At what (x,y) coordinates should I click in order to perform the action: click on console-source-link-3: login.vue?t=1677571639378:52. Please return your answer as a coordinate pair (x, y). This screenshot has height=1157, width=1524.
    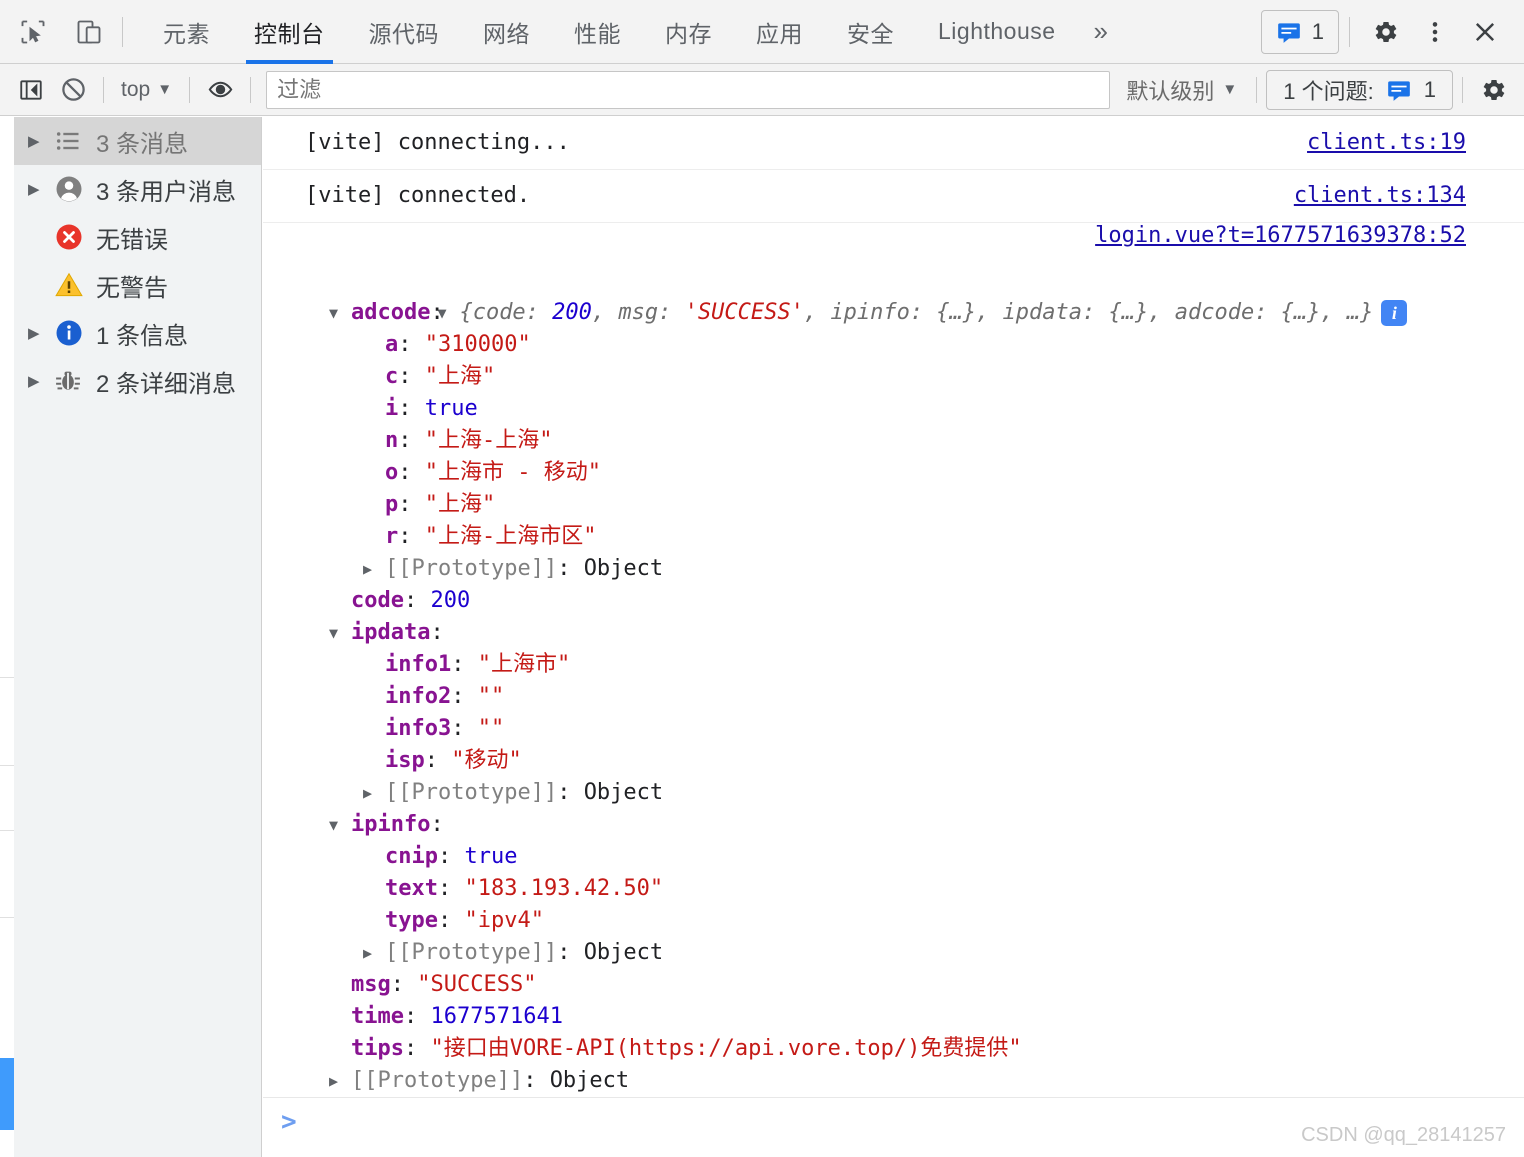
    Looking at the image, I should click on (1280, 235).